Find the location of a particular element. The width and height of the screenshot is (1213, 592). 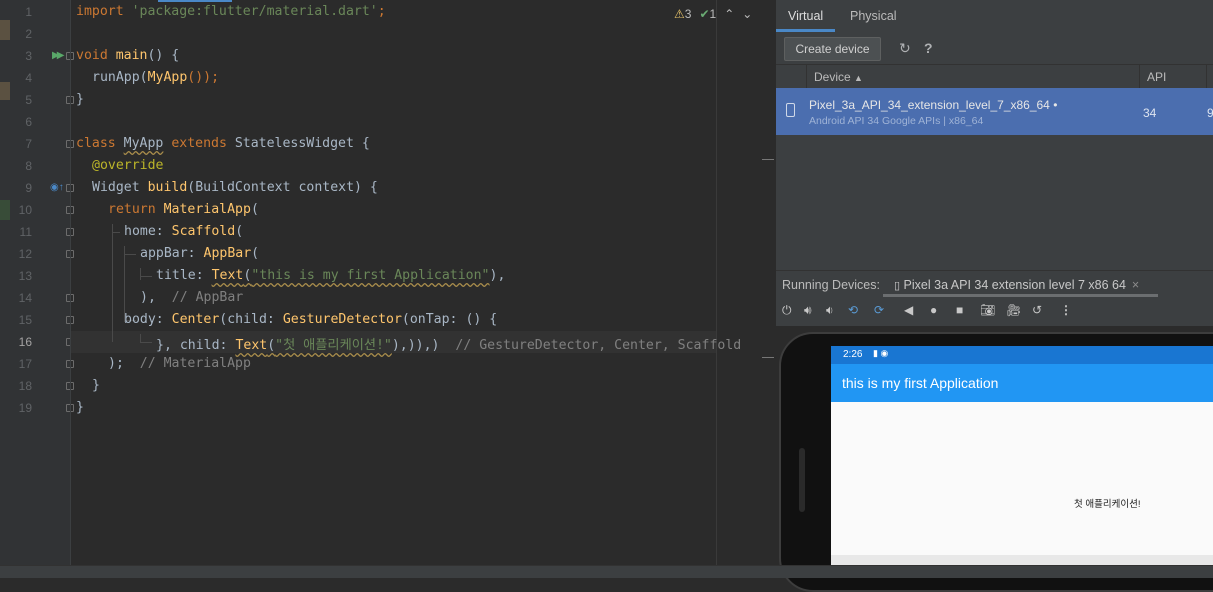

code-line: class MyApp extends StatelessWidget { is located at coordinates (223, 143).